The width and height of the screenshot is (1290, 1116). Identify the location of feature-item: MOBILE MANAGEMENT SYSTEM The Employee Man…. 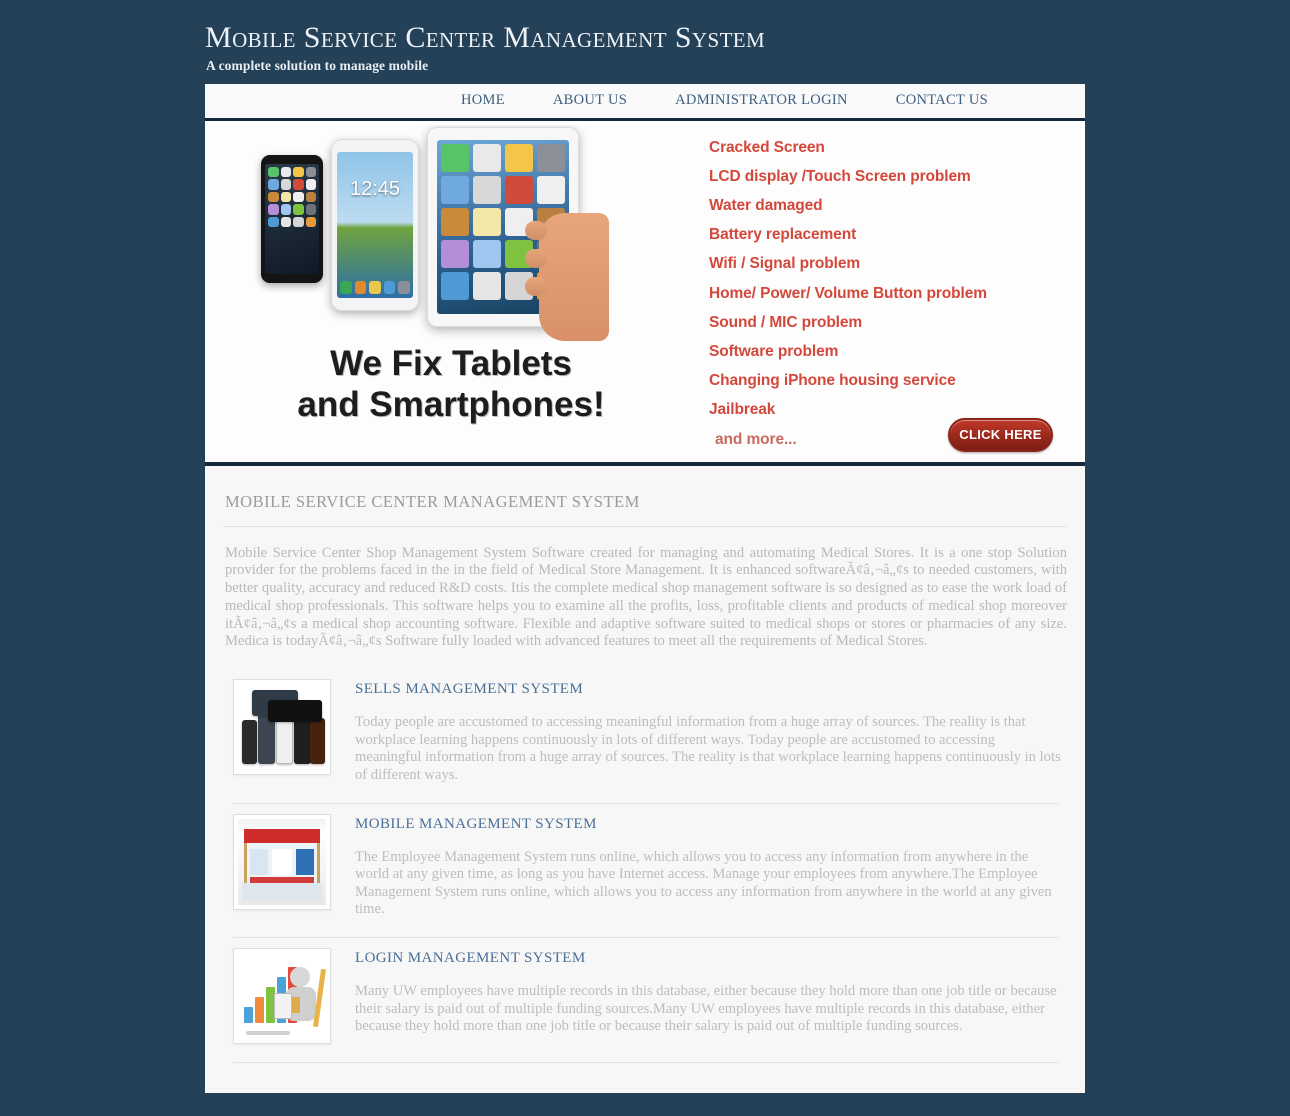
(645, 868).